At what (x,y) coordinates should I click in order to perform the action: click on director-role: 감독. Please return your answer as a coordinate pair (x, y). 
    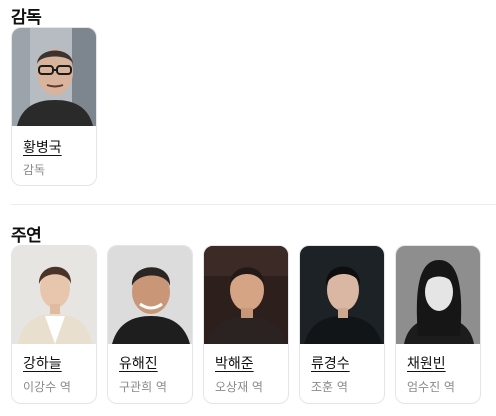
    Looking at the image, I should click on (34, 170).